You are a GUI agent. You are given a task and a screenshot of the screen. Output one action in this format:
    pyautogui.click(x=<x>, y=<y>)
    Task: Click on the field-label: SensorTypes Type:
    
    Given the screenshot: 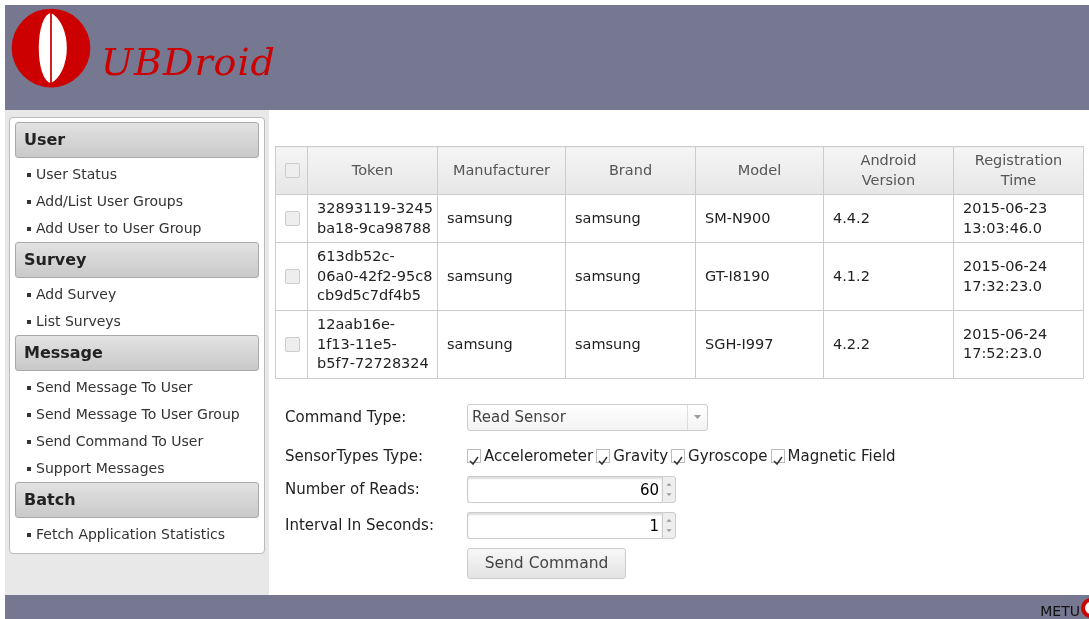 What is the action you would take?
    pyautogui.click(x=354, y=456)
    